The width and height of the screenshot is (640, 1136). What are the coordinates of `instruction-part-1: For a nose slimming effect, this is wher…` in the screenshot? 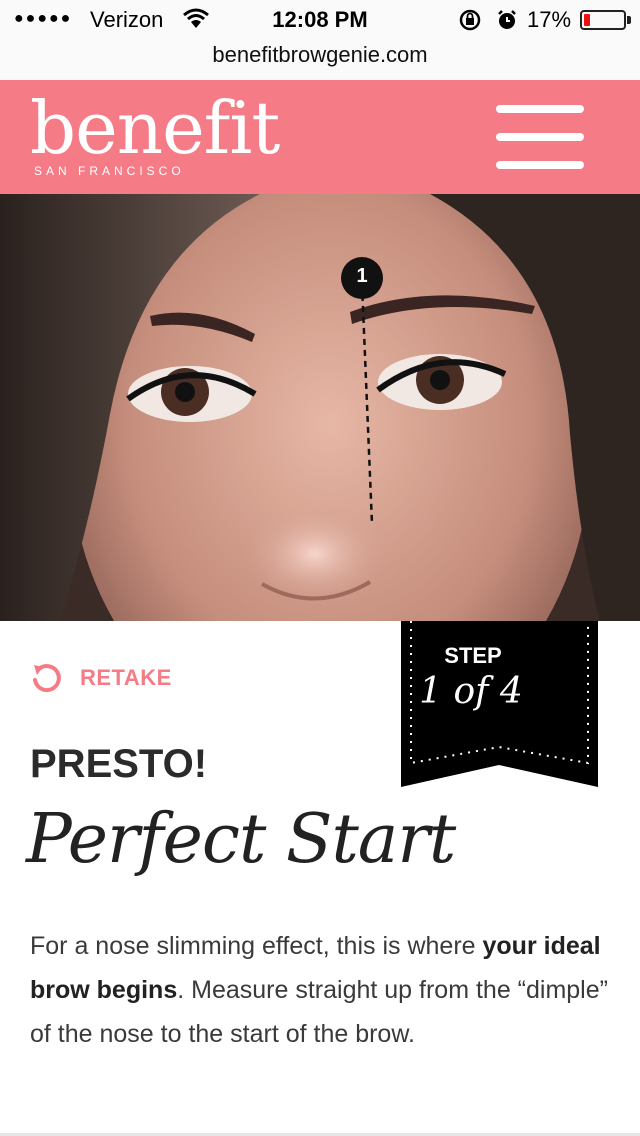 It's located at (256, 946).